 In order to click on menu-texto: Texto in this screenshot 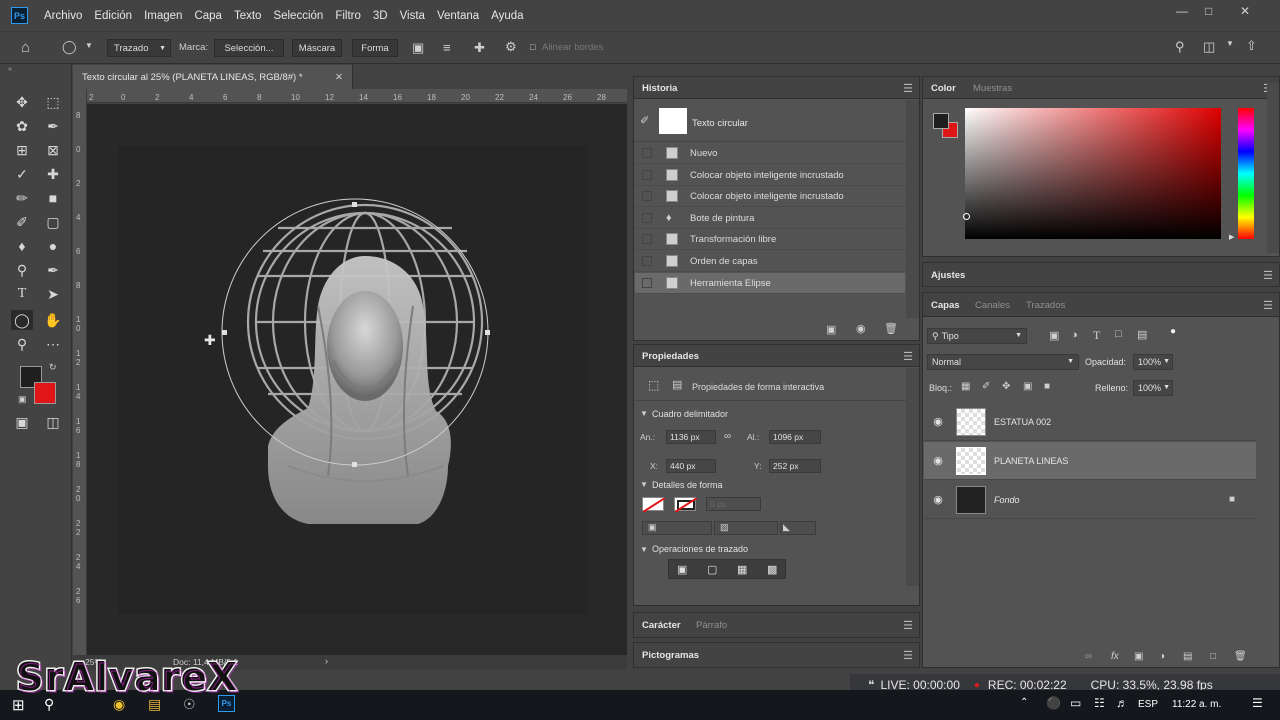, I will do `click(248, 16)`.